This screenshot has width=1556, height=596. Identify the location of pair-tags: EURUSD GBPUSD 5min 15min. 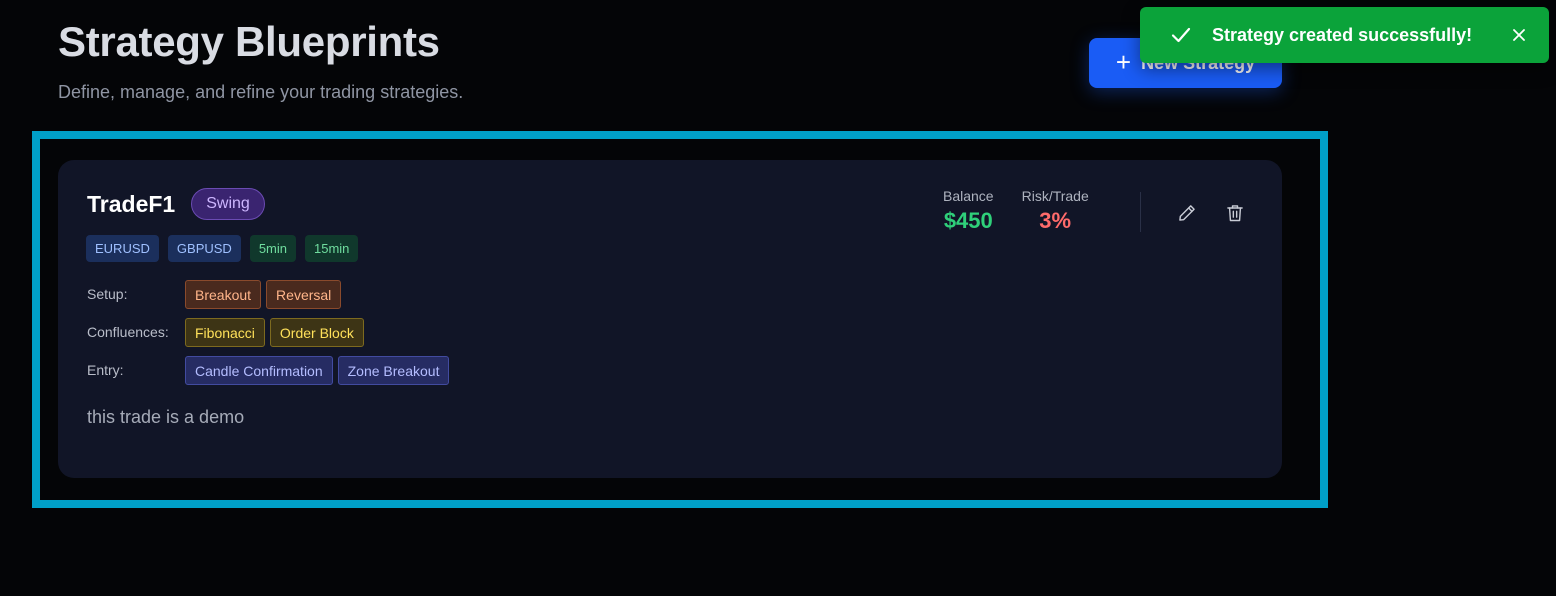
(222, 248).